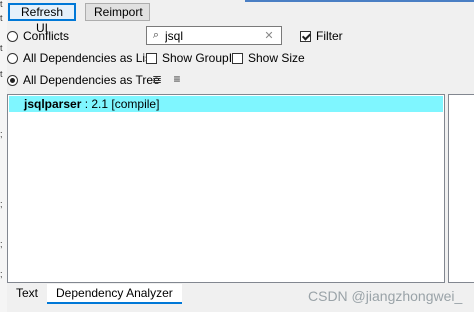 Image resolution: width=474 pixels, height=312 pixels. I want to click on expand-all-icon: ≣, so click(157, 79).